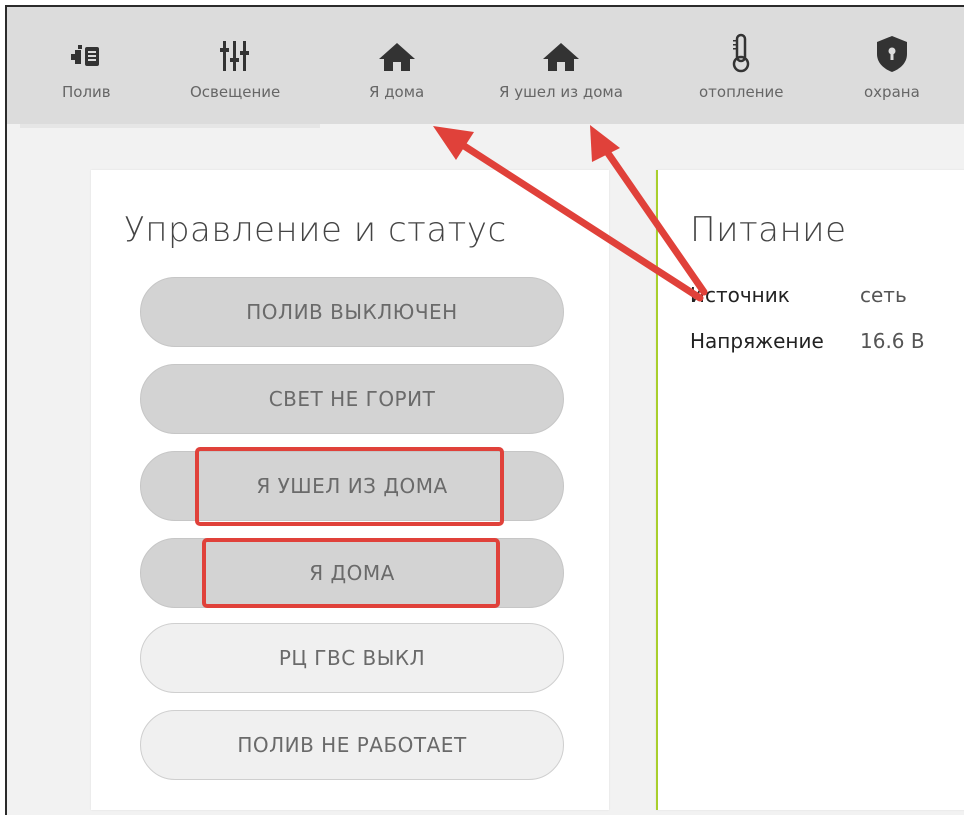 The width and height of the screenshot is (964, 815). I want to click on nav-item-irrigation: Полив, so click(86, 69).